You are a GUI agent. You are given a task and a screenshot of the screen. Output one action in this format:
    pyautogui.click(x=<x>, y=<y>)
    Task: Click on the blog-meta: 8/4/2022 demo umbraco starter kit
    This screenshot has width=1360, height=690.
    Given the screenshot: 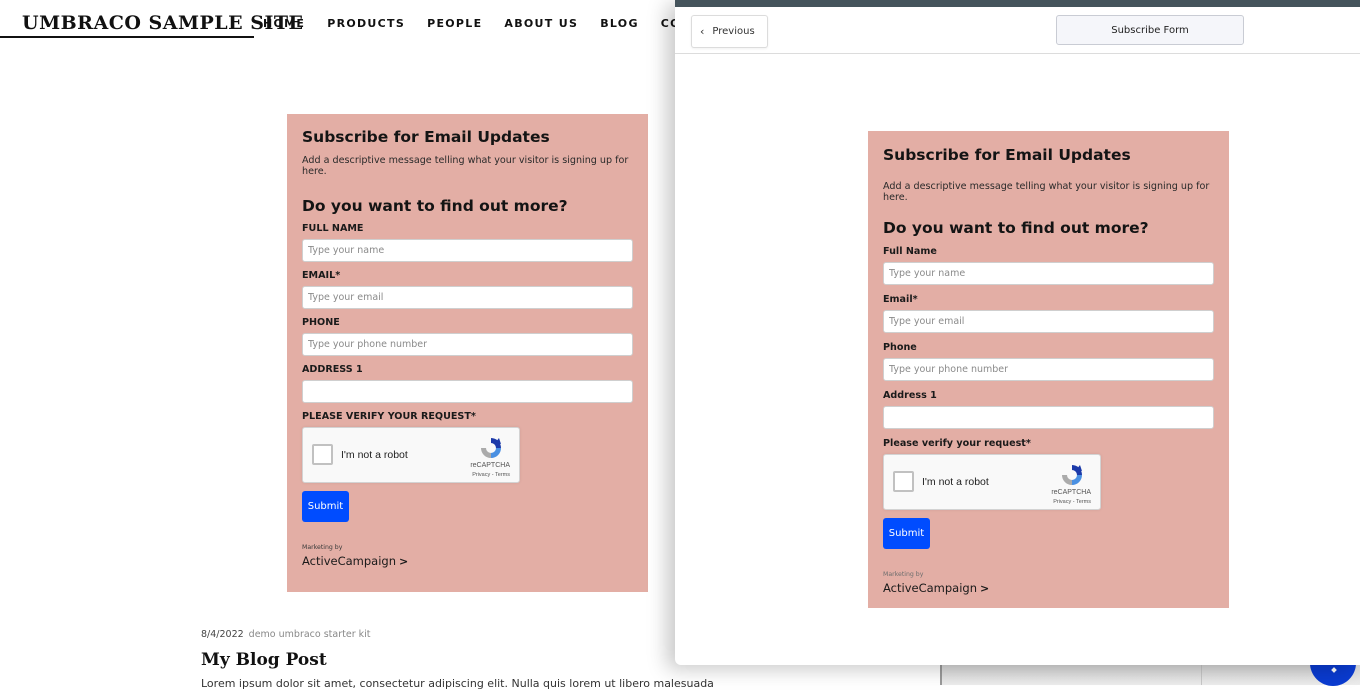 What is the action you would take?
    pyautogui.click(x=285, y=634)
    